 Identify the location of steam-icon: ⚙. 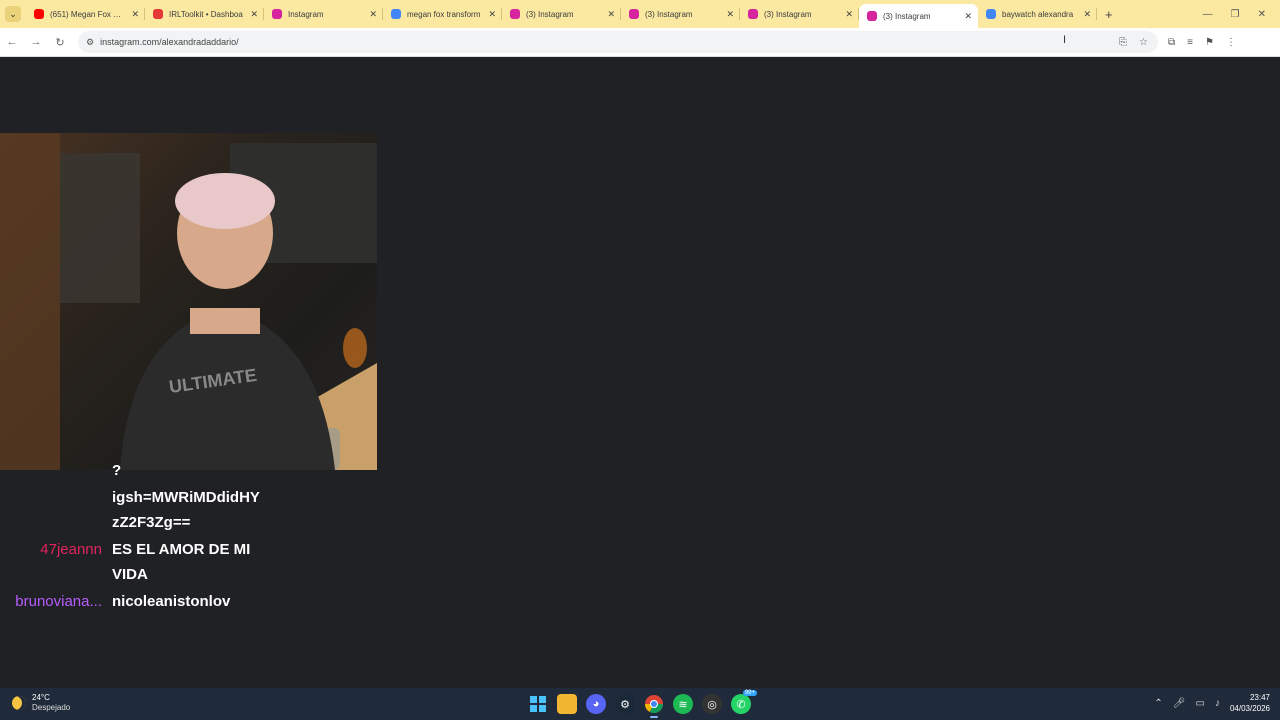
(625, 704).